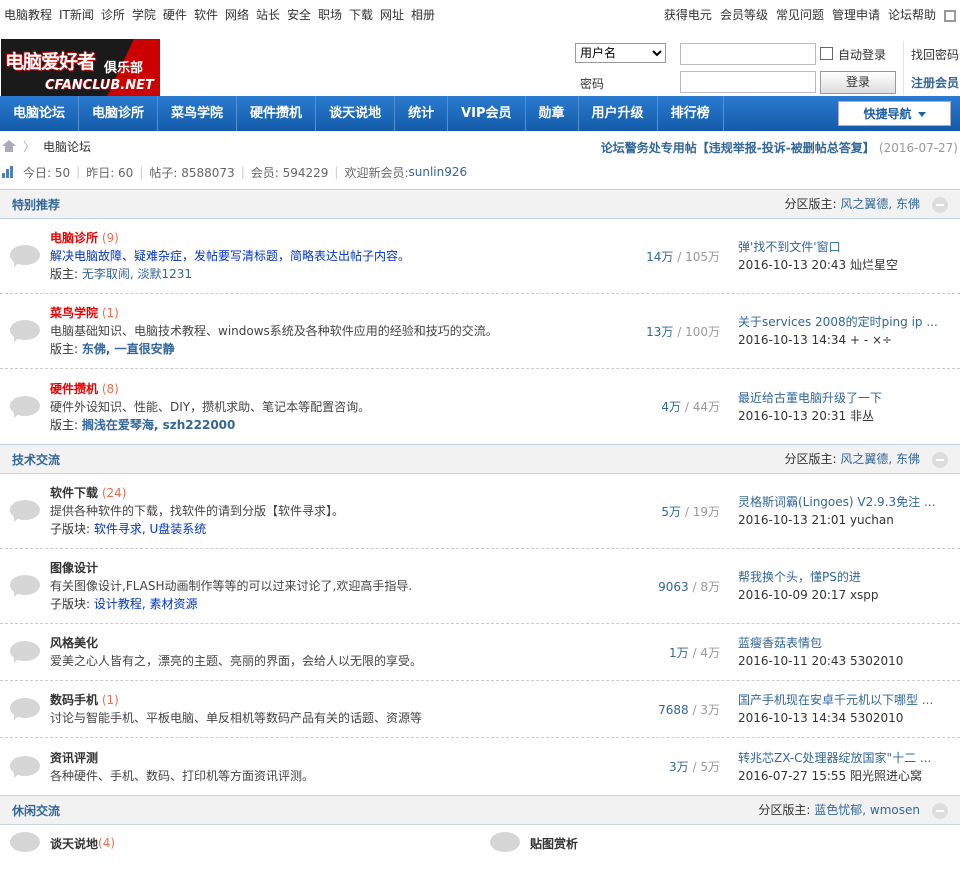 The height and width of the screenshot is (873, 960). What do you see at coordinates (423, 15) in the screenshot?
I see `top-link: 相册` at bounding box center [423, 15].